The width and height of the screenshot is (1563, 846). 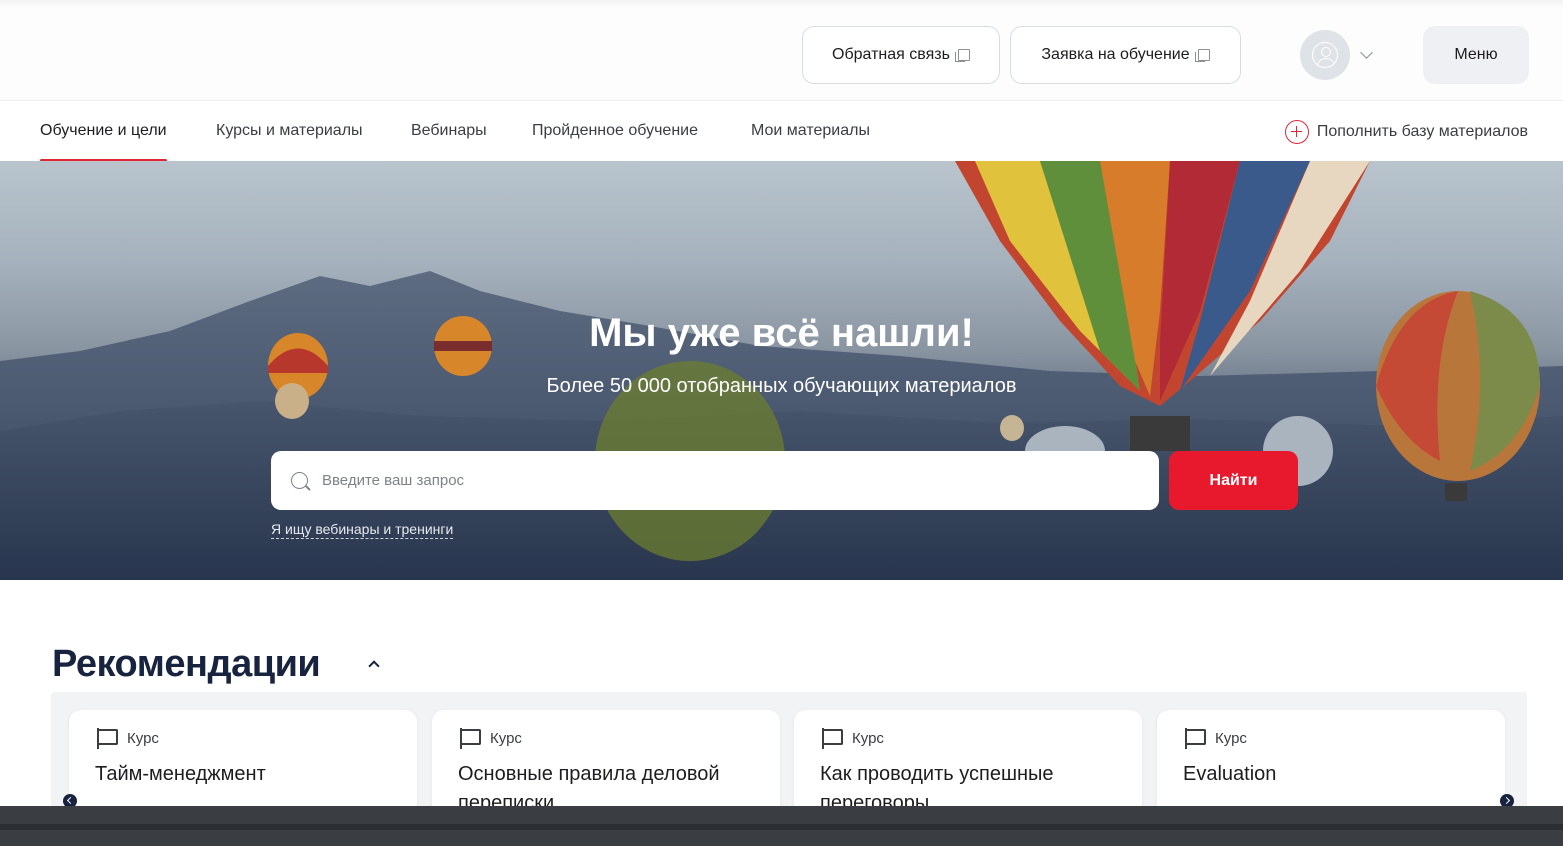 I want to click on hero-title: Мы уже всё нашли!, so click(x=781, y=333).